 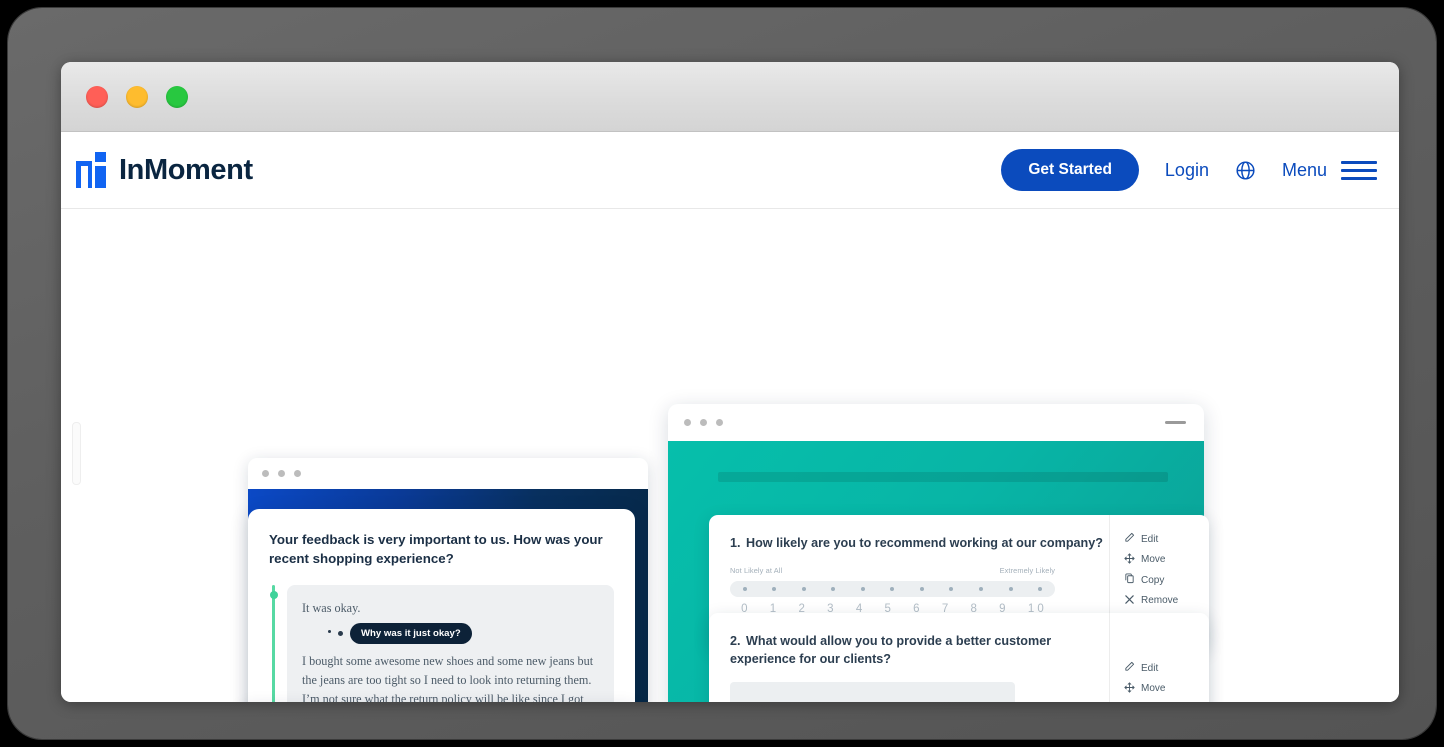 I want to click on site-header: InMoment Get Started Login Menu, so click(x=730, y=170).